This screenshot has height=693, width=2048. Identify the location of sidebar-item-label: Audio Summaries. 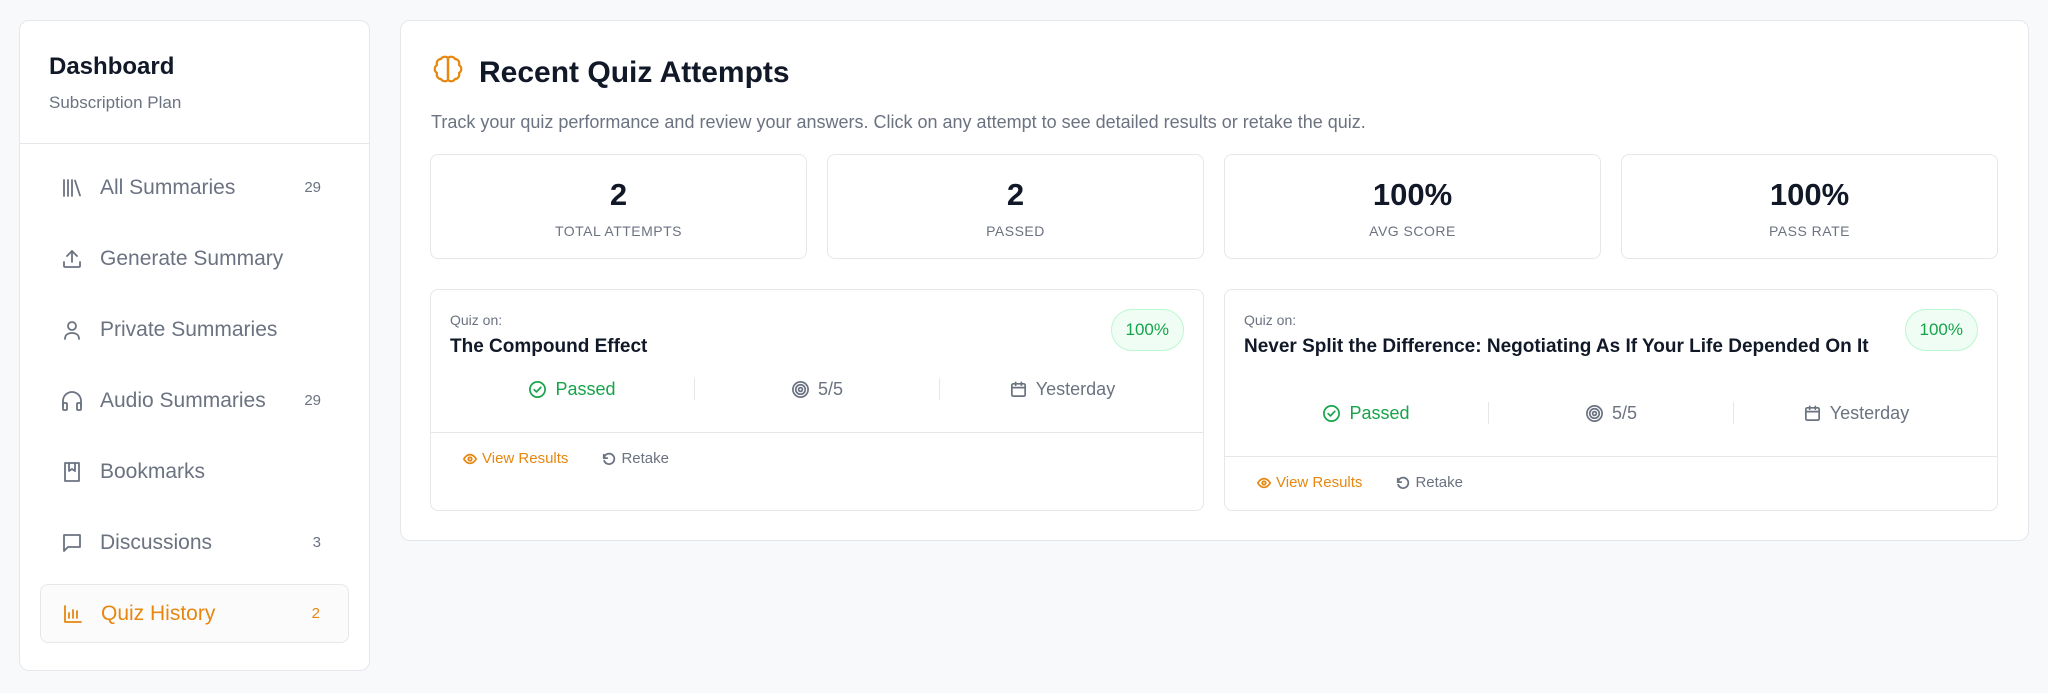
(183, 400).